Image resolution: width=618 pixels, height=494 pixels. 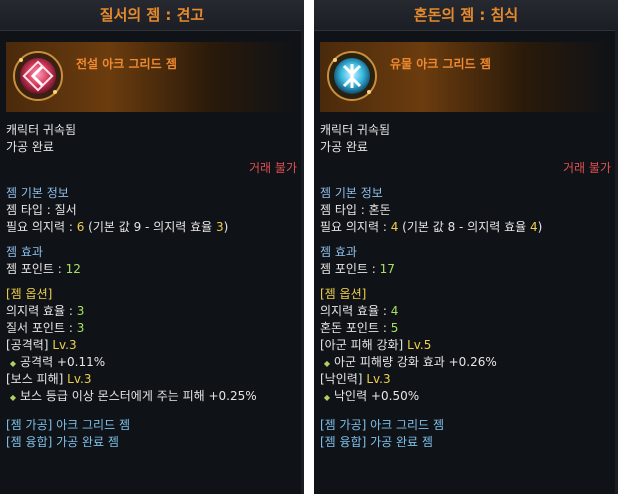 I want to click on required-will-row: 필요 의지력 : 4 (기본 값 8 - 의지력 효율 4), so click(x=431, y=227).